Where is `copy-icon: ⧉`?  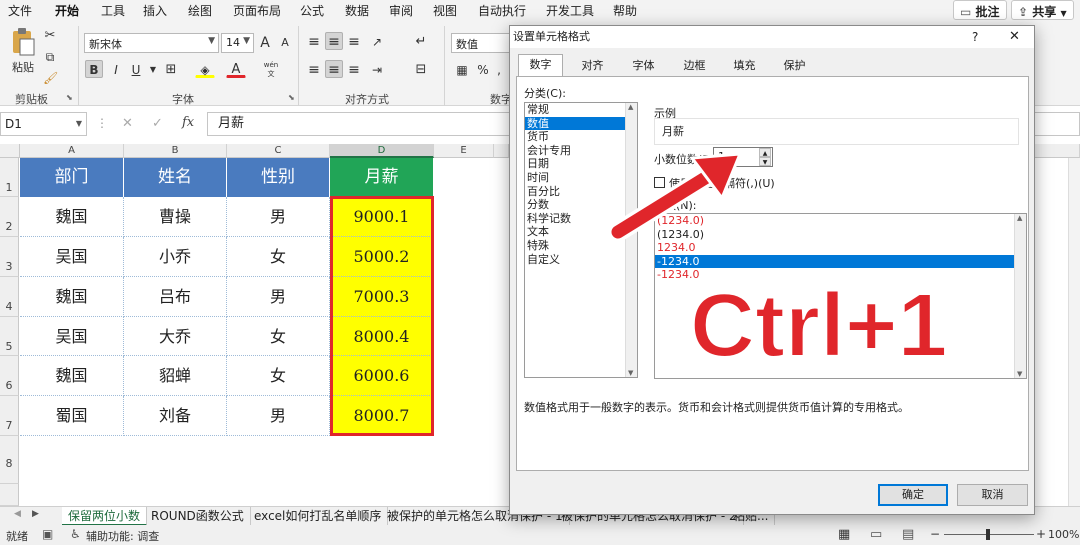
copy-icon: ⧉ is located at coordinates (50, 55).